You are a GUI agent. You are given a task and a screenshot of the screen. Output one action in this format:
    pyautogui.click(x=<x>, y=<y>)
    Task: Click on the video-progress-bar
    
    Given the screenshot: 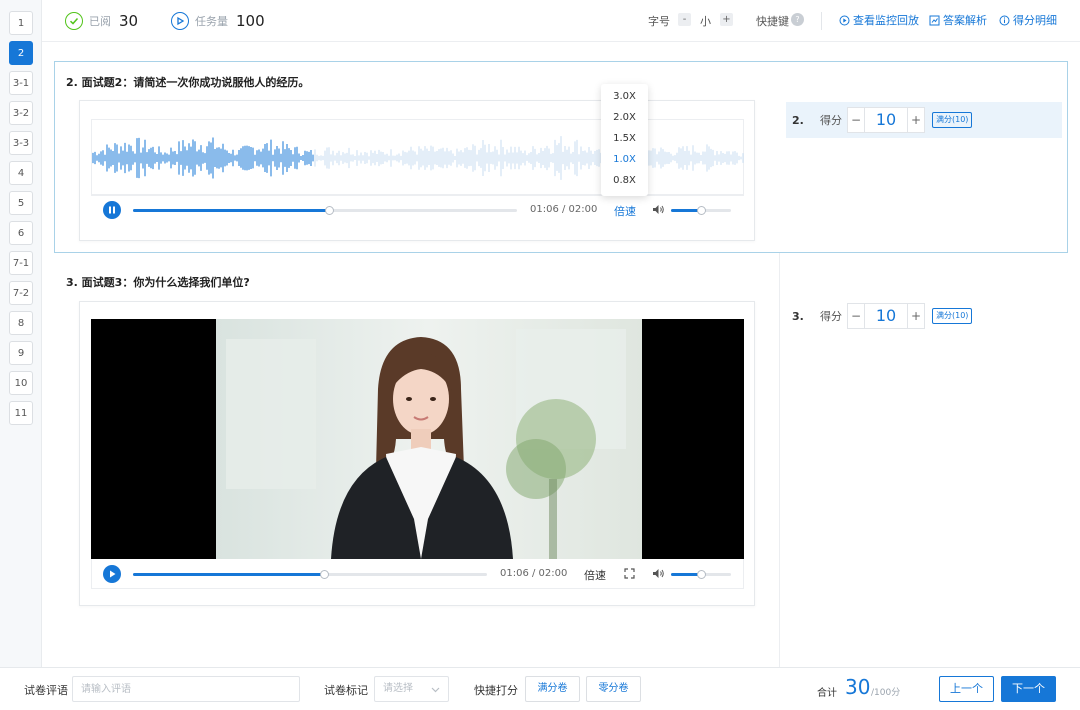 What is the action you would take?
    pyautogui.click(x=310, y=574)
    